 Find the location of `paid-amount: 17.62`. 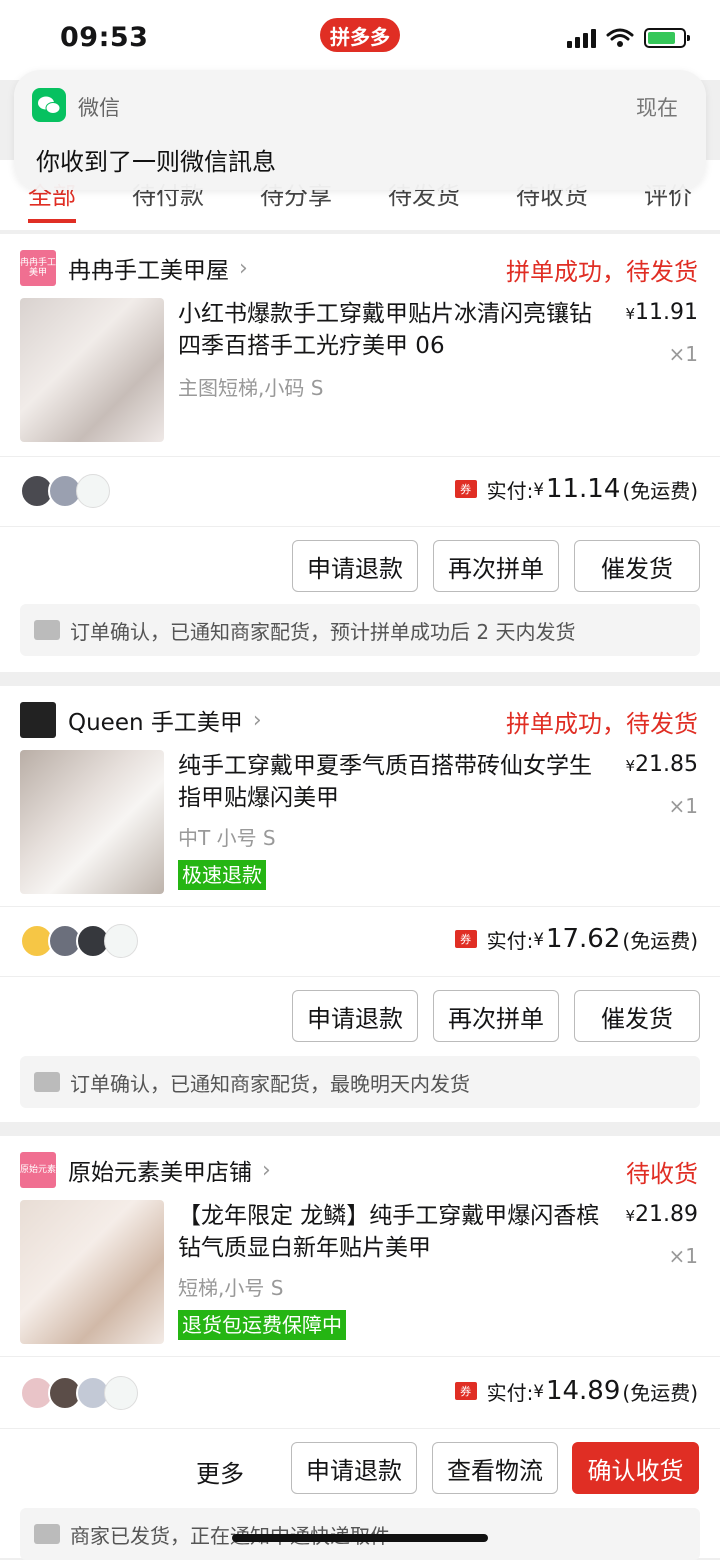

paid-amount: 17.62 is located at coordinates (583, 939).